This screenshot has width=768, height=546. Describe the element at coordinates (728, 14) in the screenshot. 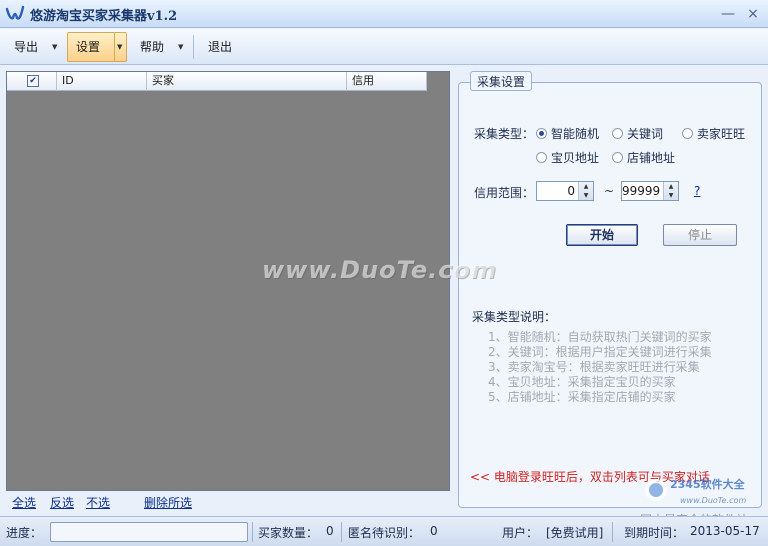

I see `minimize-button: —` at that location.